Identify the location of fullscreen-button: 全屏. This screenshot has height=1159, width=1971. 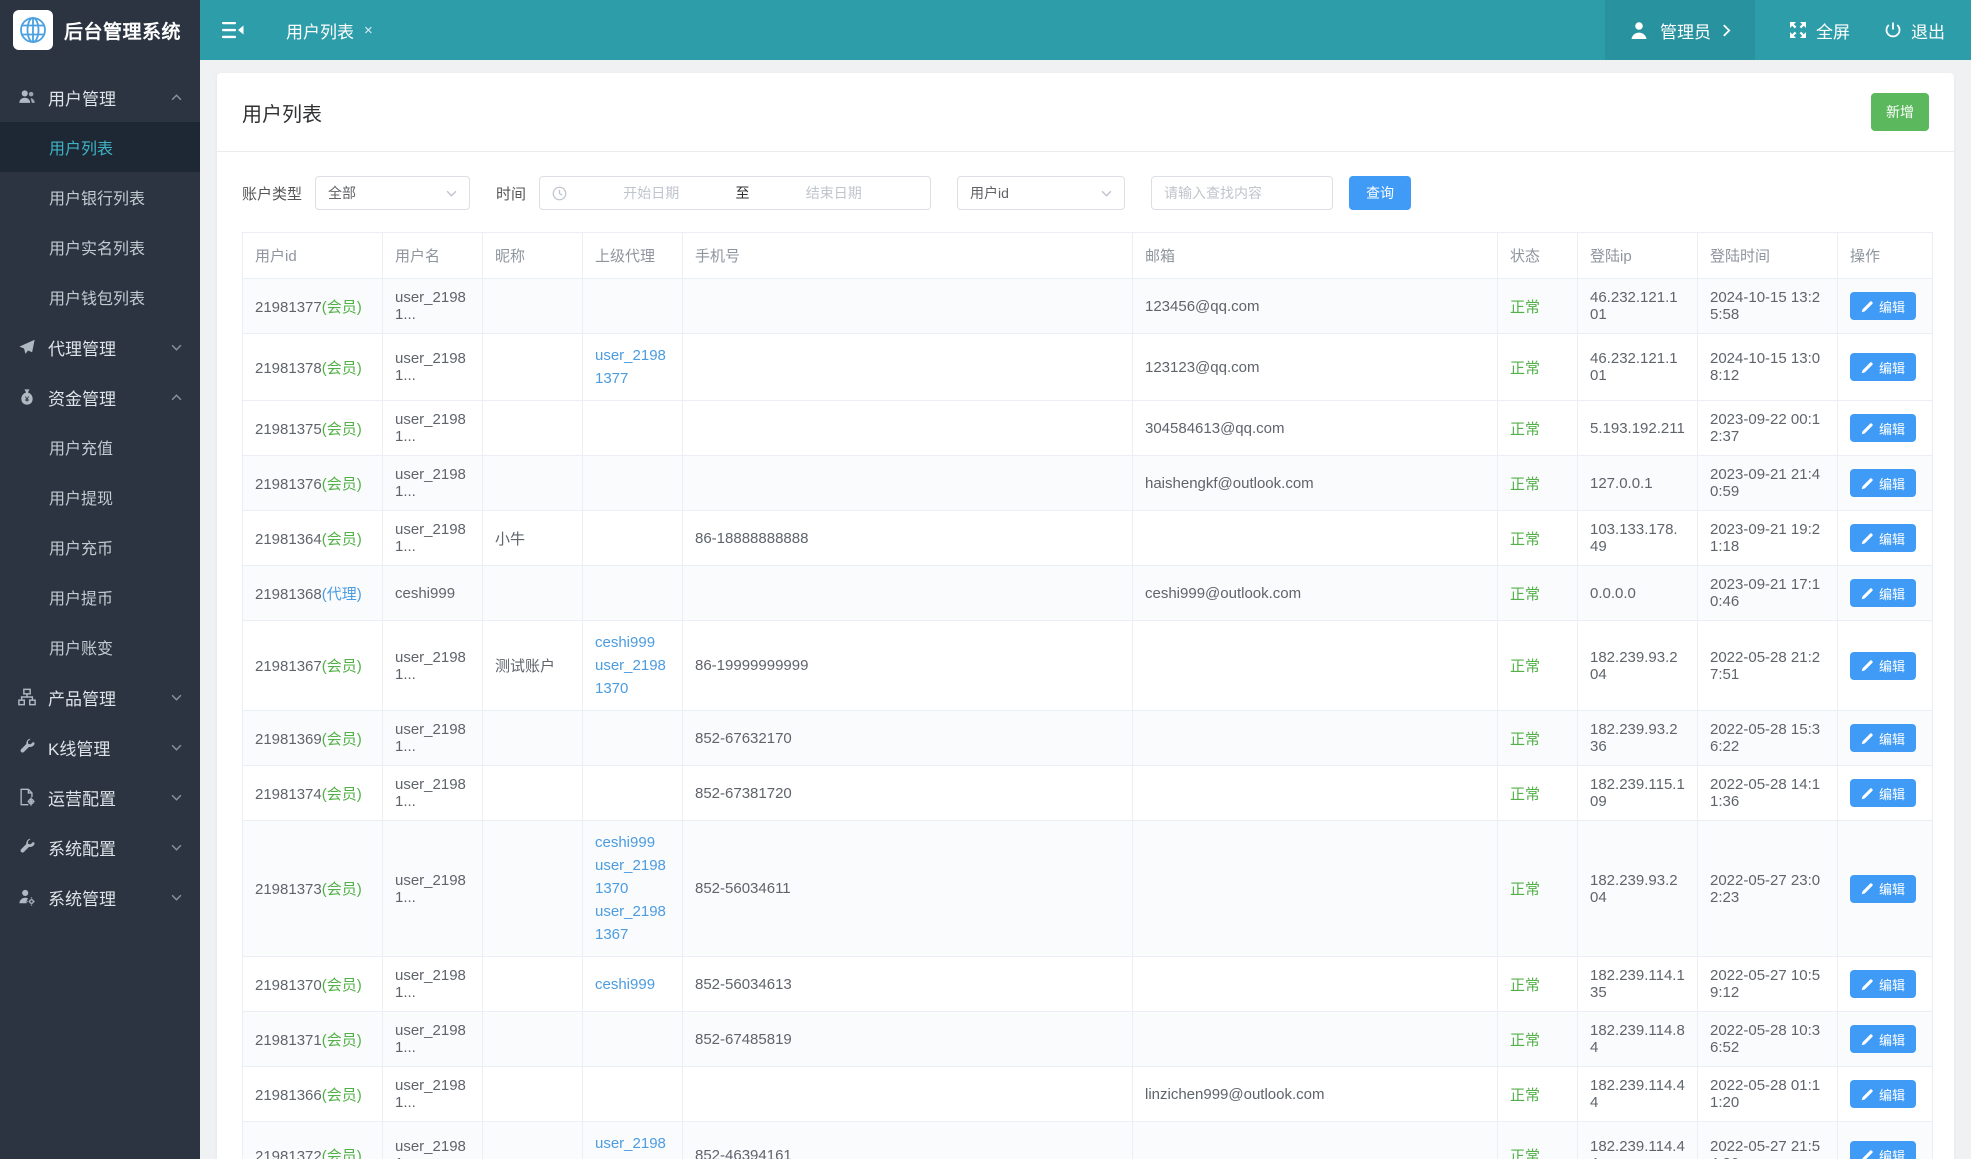
(1819, 30).